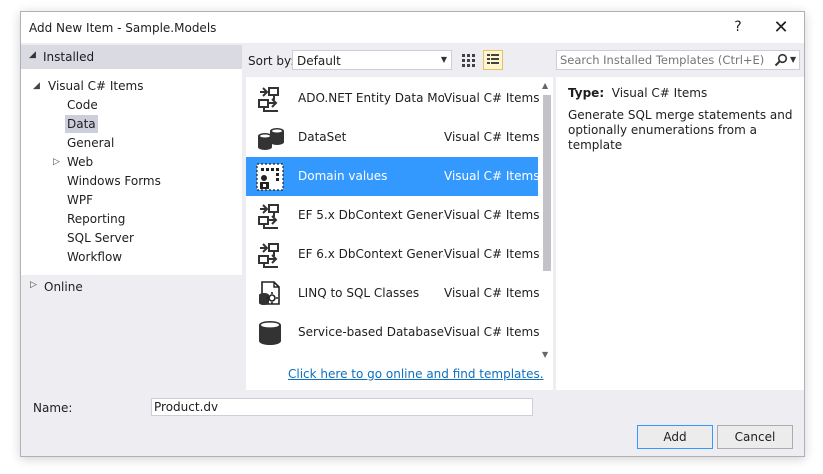 Image resolution: width=823 pixels, height=474 pixels. Describe the element at coordinates (131, 287) in the screenshot. I see `tree-item-online: ▷ Online` at that location.